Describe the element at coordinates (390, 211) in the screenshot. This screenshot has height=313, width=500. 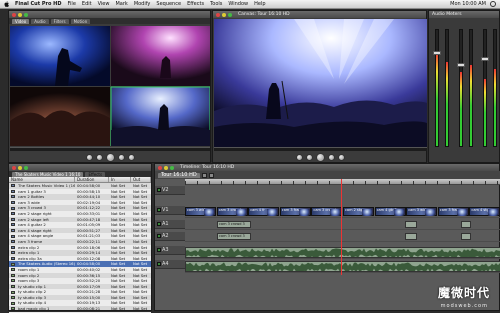
I see `video-clip: cam 4 gtr 2` at that location.